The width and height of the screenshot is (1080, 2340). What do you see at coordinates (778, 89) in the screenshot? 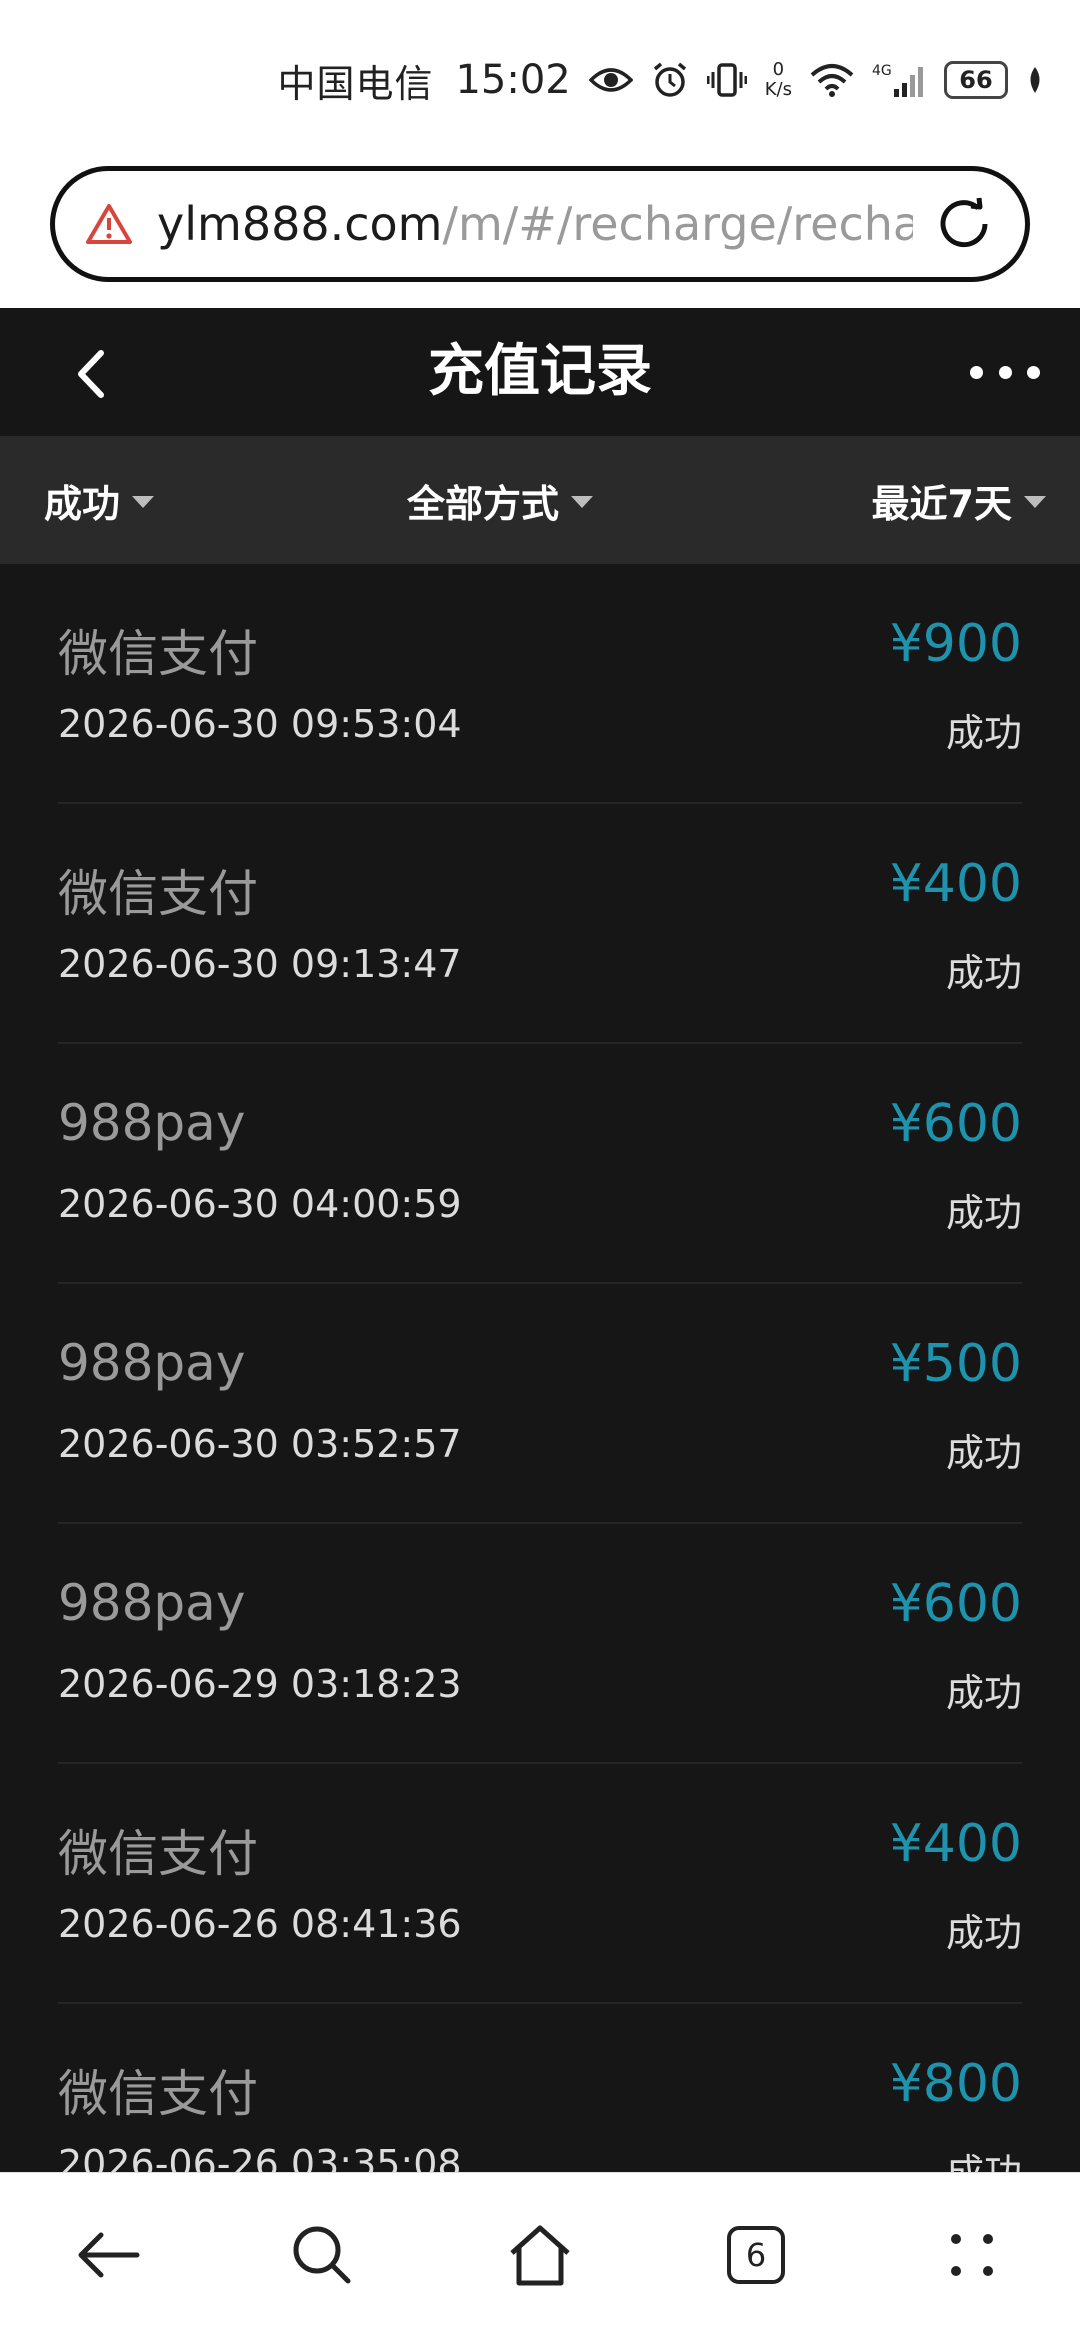
I see `net-speed-unit: K/s` at bounding box center [778, 89].